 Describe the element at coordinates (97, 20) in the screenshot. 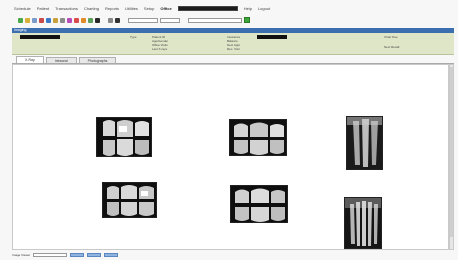

I see `note-icon` at that location.